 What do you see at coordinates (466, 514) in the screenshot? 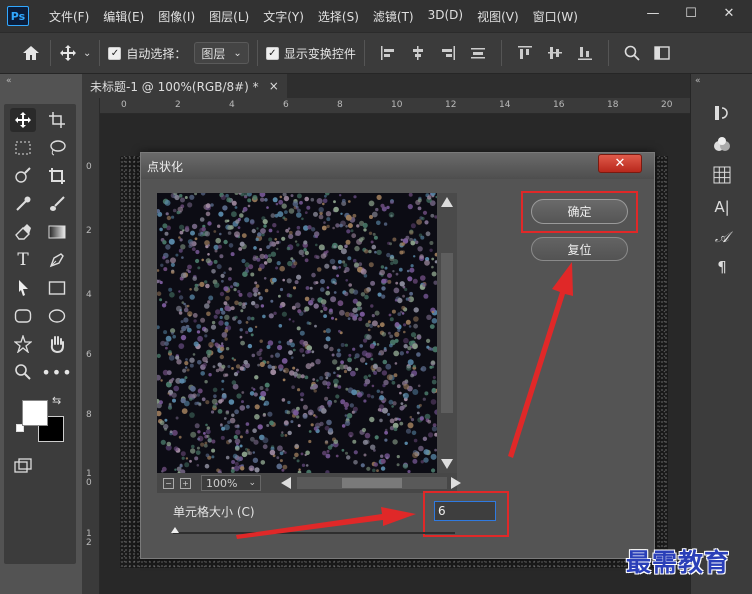
I see `cell-size-highlight-box` at bounding box center [466, 514].